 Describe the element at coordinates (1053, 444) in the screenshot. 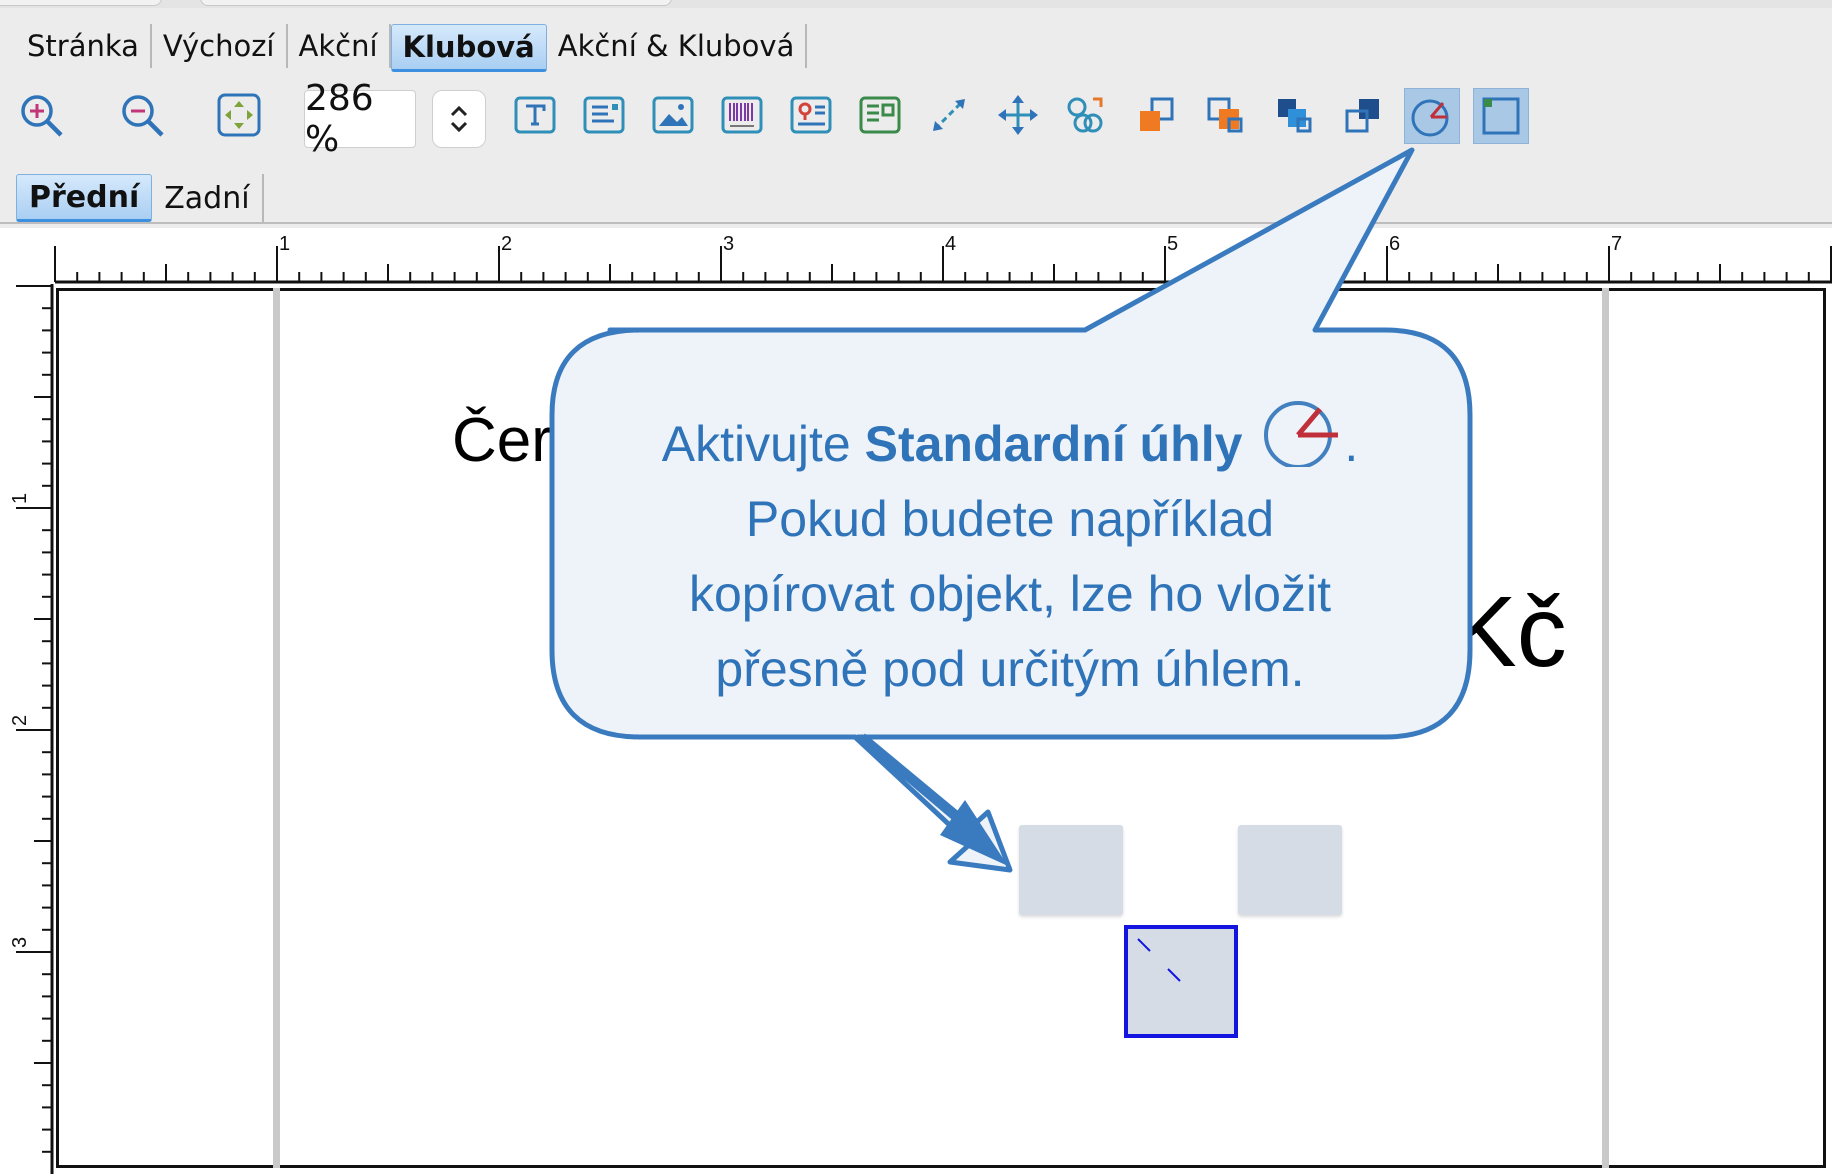

I see `callout-bold-term: Standardní úhly` at that location.